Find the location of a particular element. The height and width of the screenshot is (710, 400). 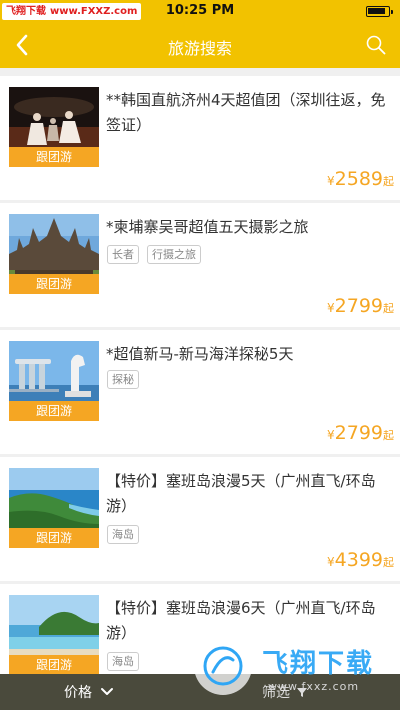

search-button is located at coordinates (376, 45).